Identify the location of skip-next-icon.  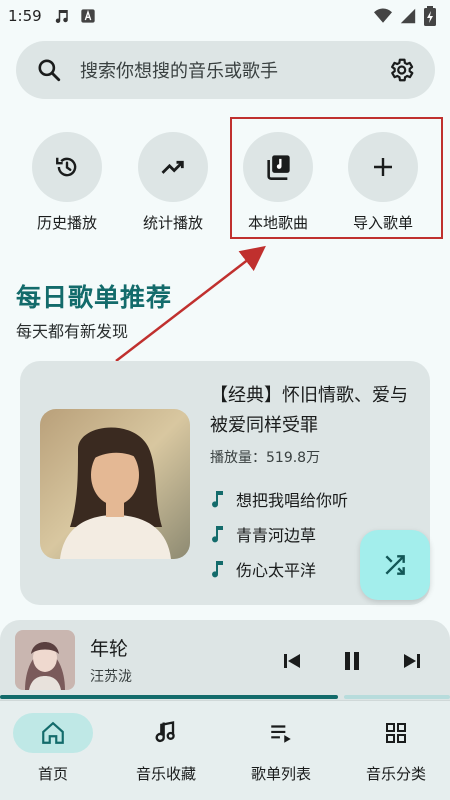
(412, 661).